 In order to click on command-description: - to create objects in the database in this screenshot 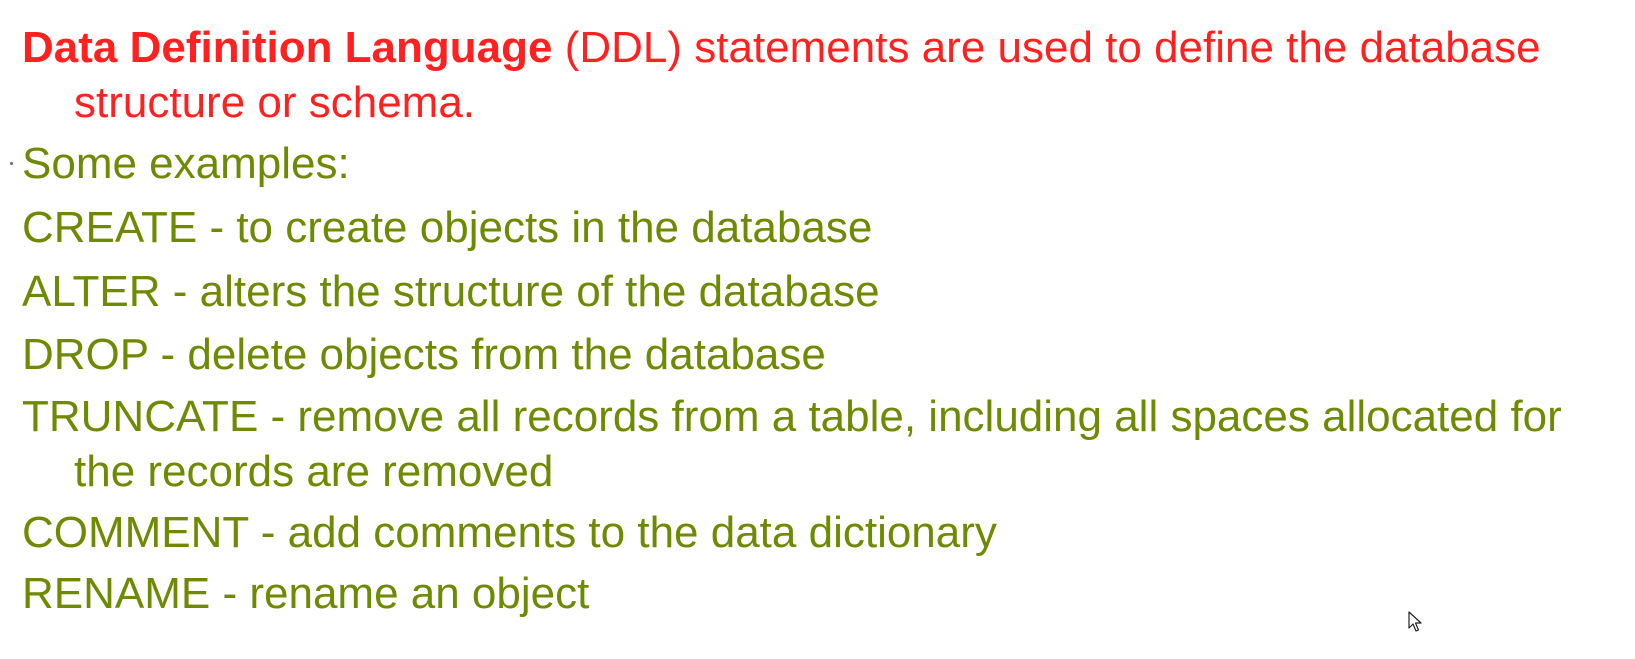, I will do `click(535, 227)`.